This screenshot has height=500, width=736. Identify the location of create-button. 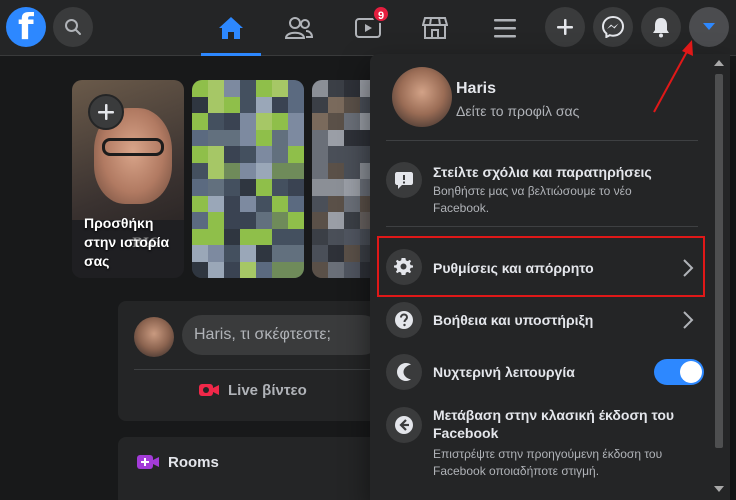
(565, 27).